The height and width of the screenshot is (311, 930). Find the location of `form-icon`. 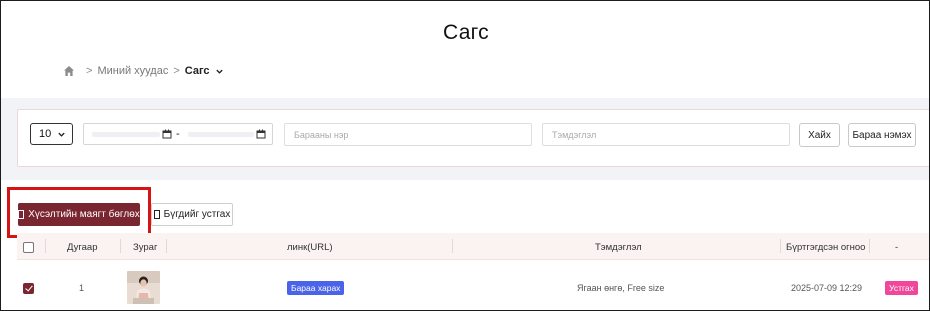

form-icon is located at coordinates (21, 214).